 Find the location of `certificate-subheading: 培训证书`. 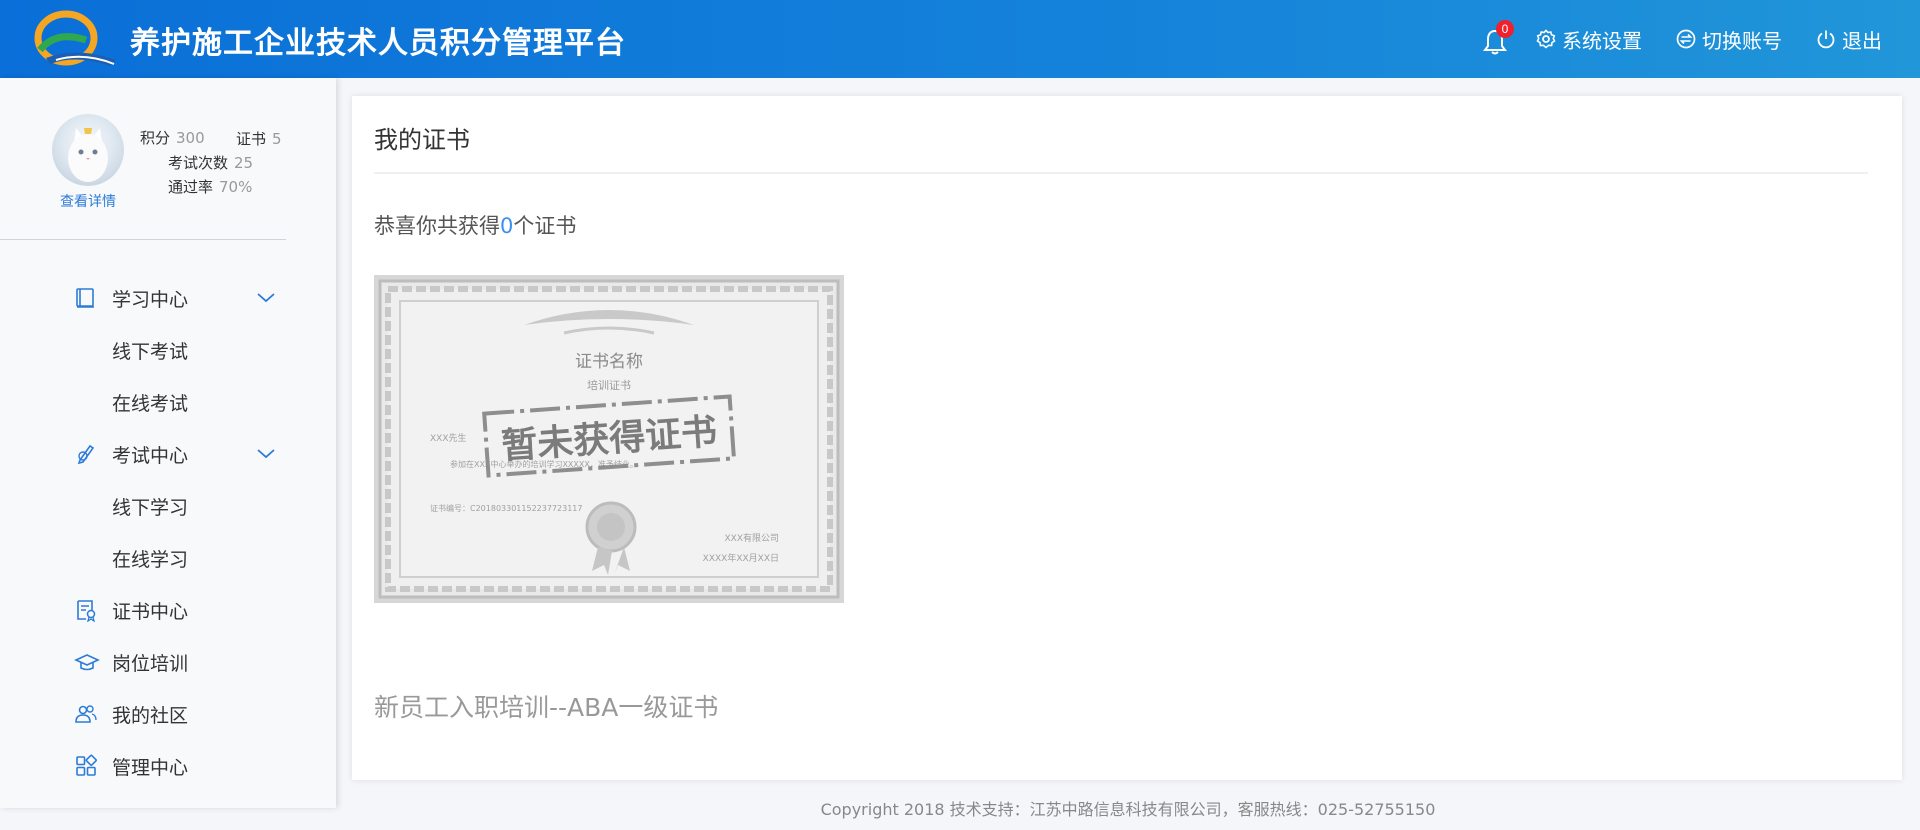

certificate-subheading: 培训证书 is located at coordinates (609, 385).